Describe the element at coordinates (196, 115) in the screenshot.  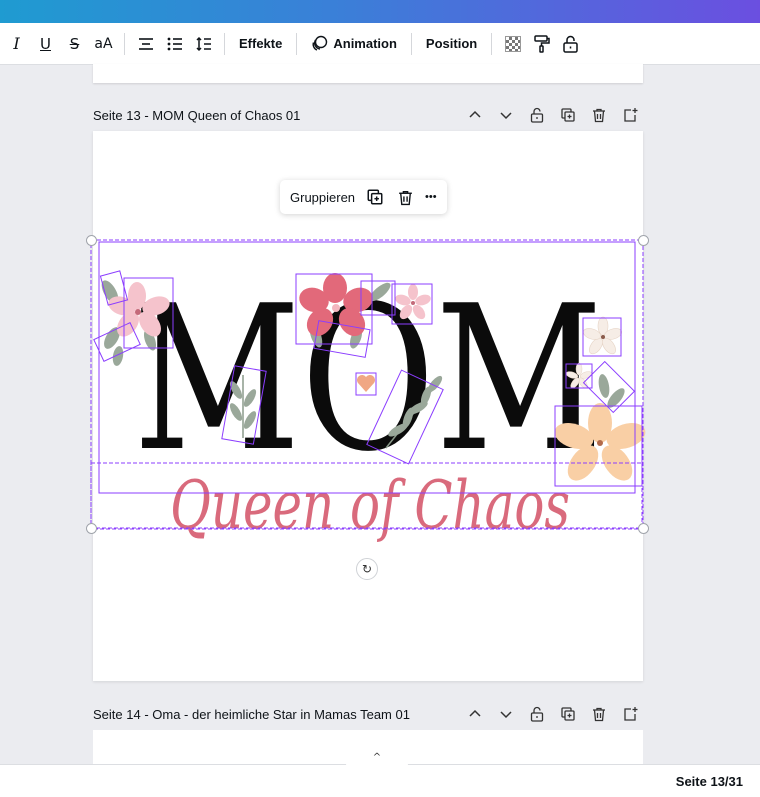
I see `page-title: Seite 13 - MOM Queen of Chaos 01` at that location.